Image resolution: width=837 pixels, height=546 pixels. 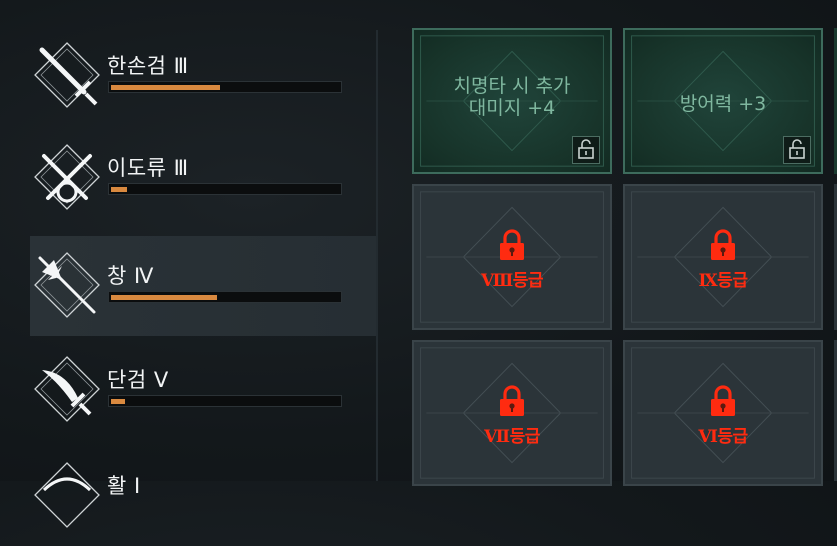 I want to click on weapon-name: 한손검 Ⅲ, so click(x=148, y=66).